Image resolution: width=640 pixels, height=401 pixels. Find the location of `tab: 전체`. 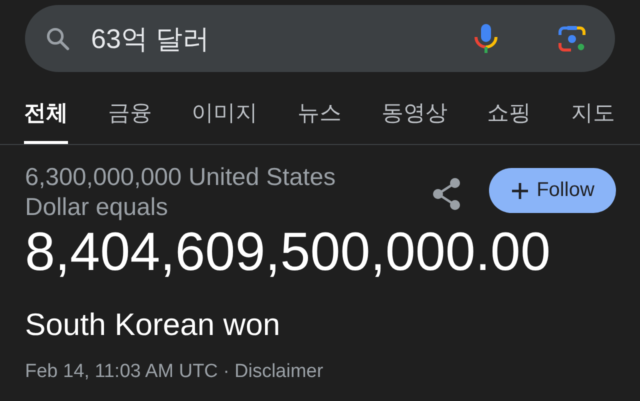

tab: 전체 is located at coordinates (46, 119).